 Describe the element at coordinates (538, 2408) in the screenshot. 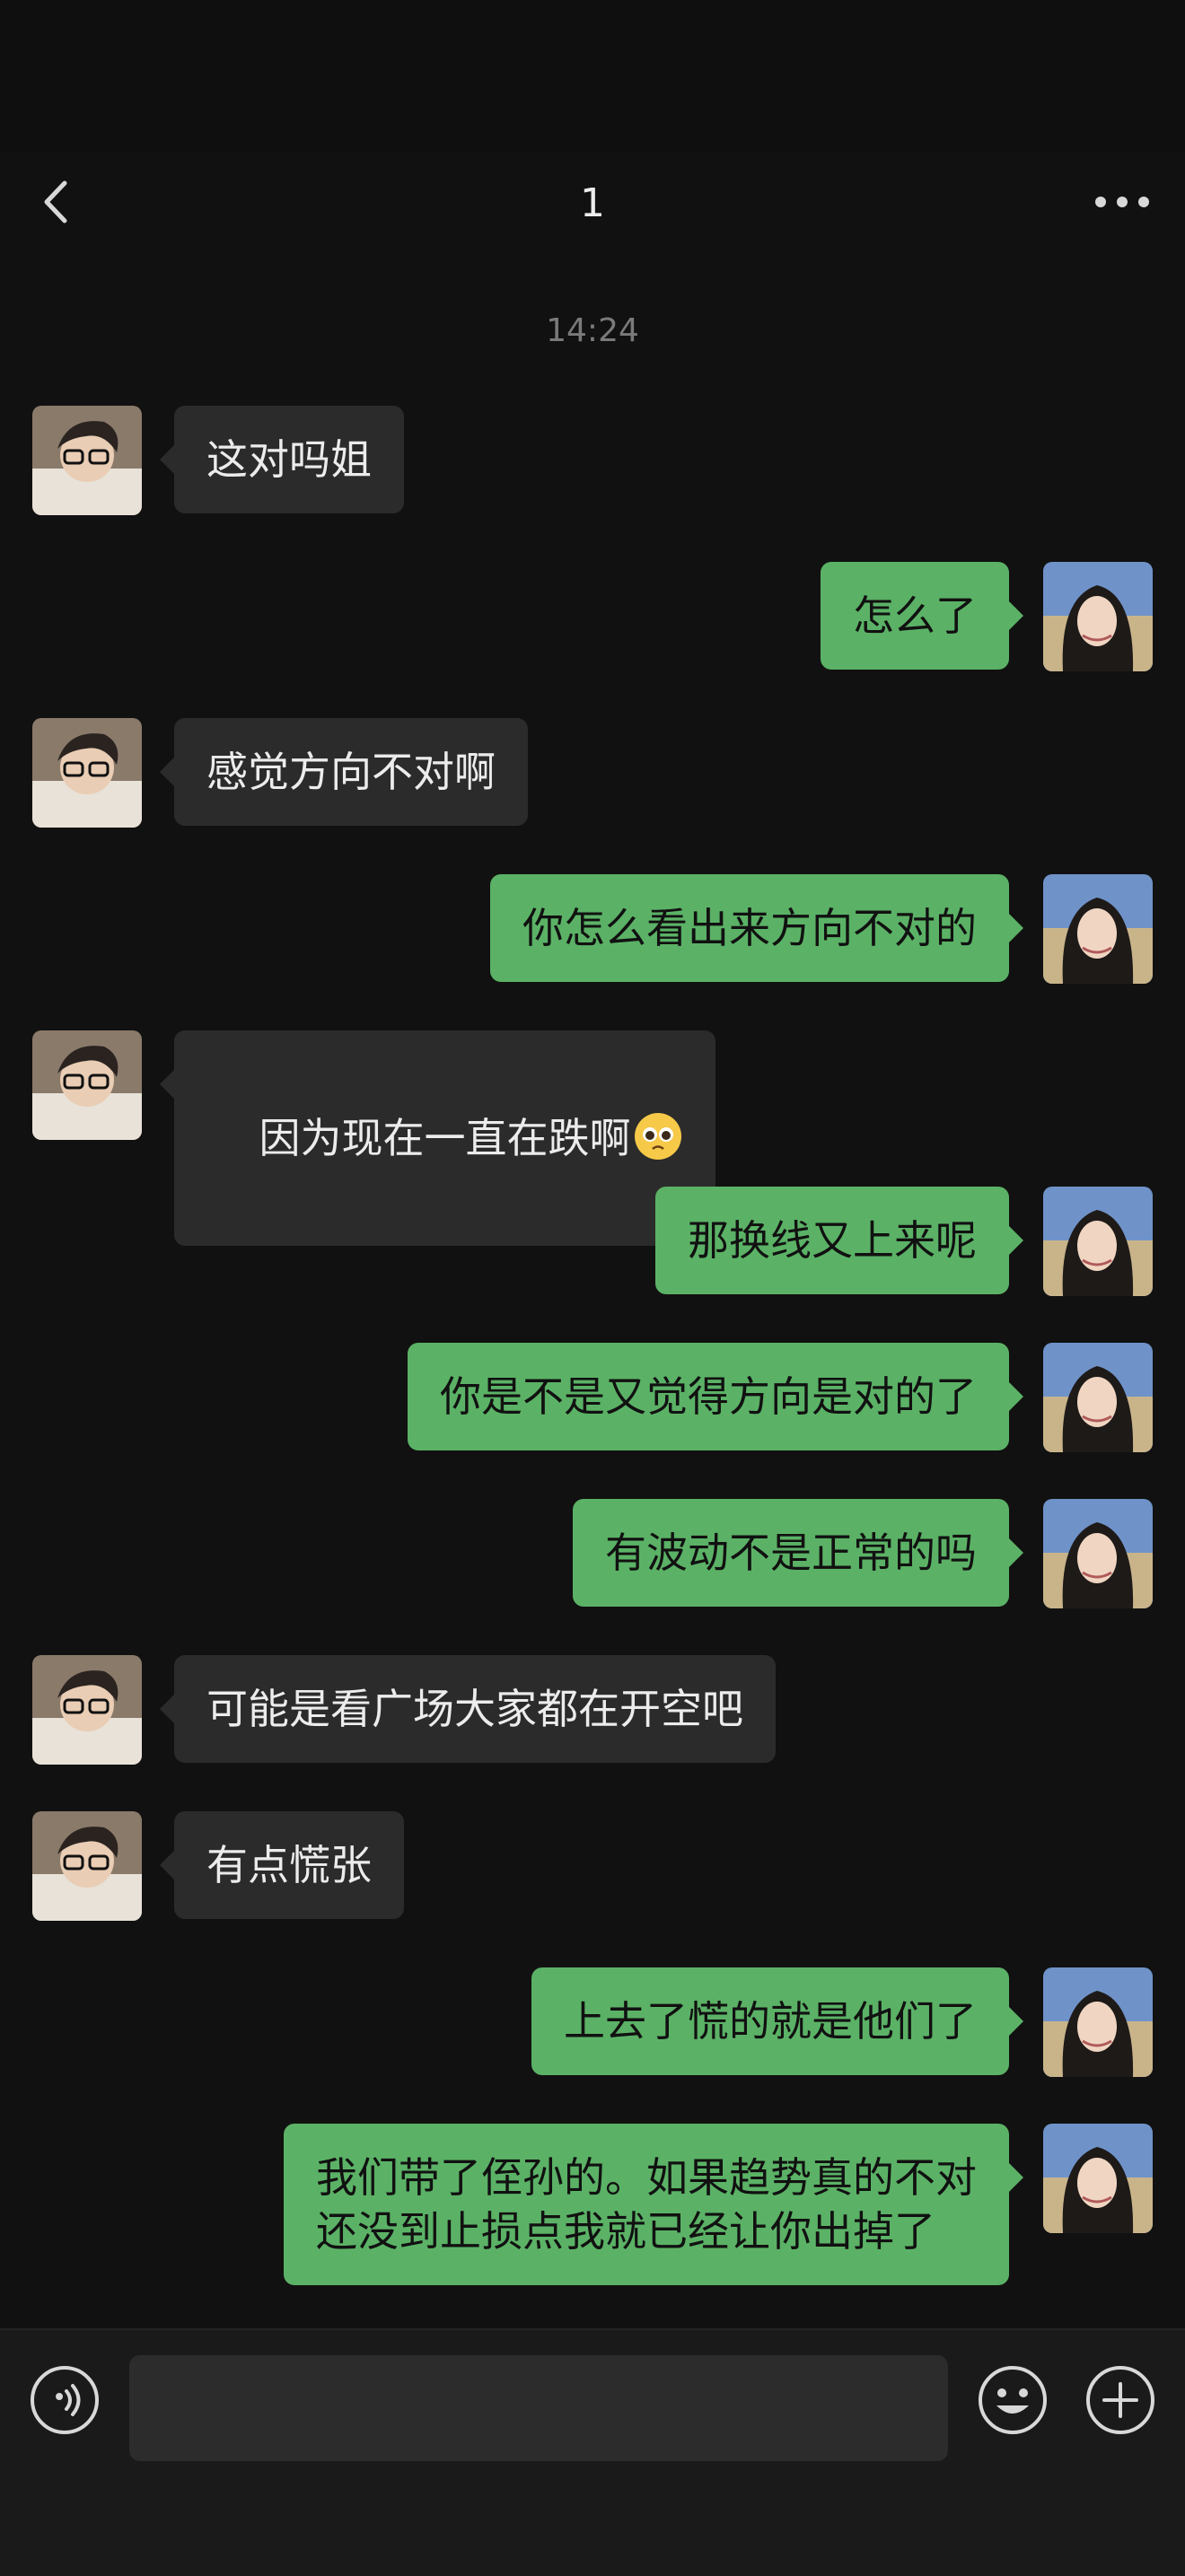

I see `message-text-input` at that location.